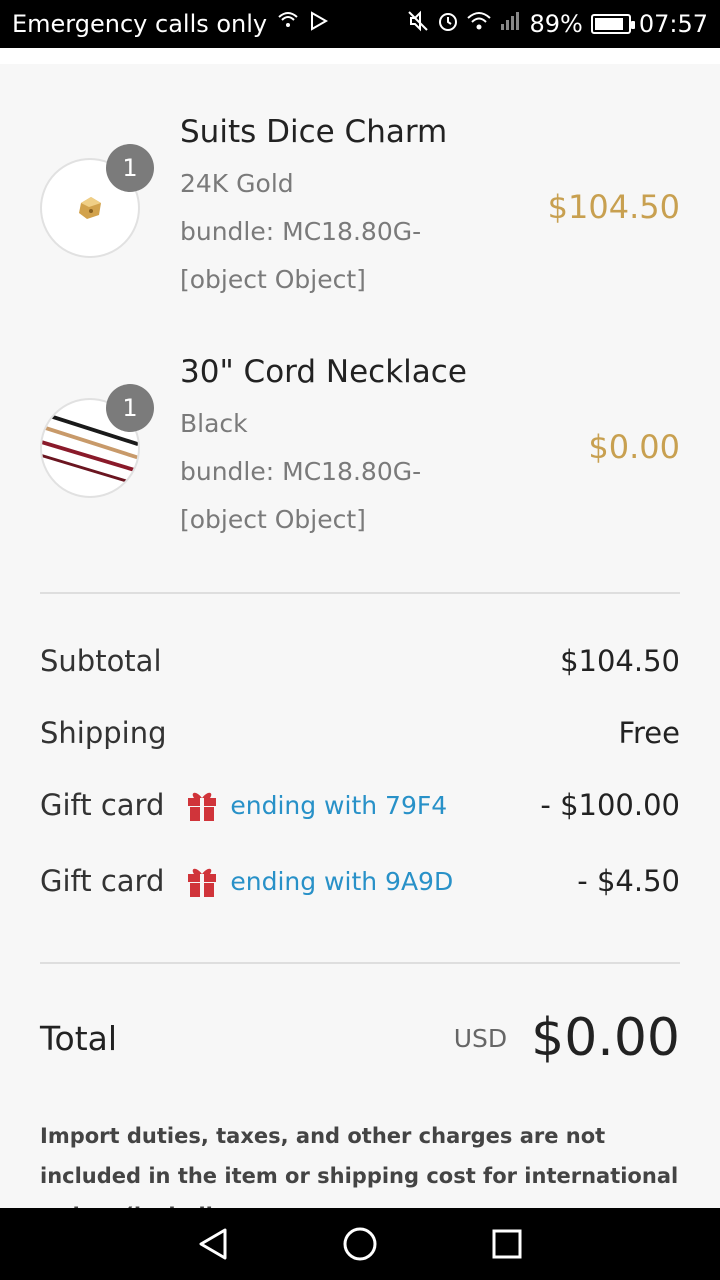 The width and height of the screenshot is (720, 1280). I want to click on home-button, so click(360, 1244).